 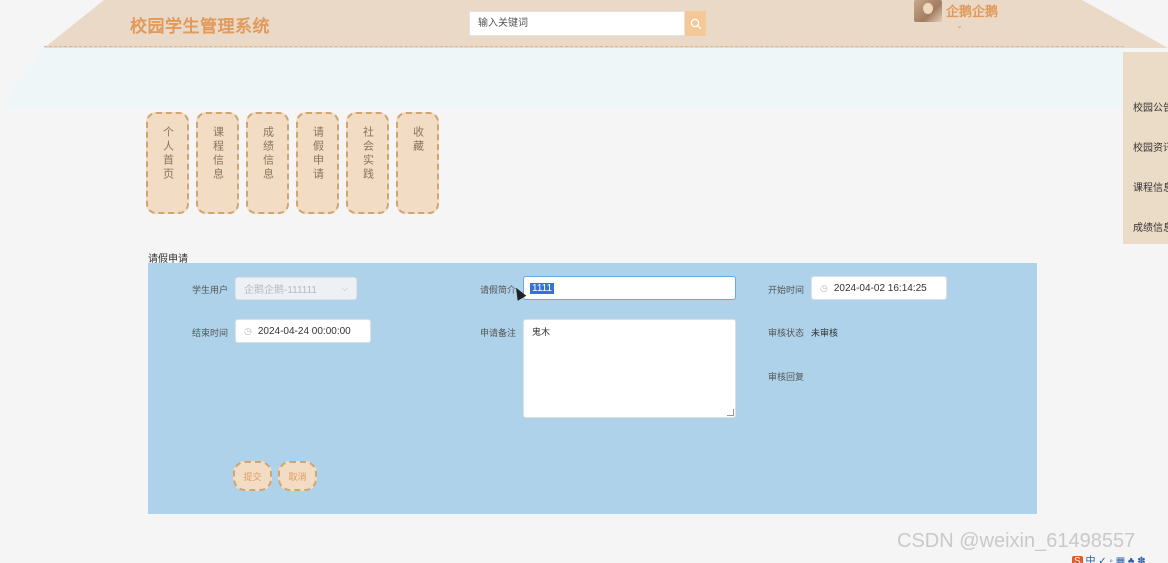 What do you see at coordinates (417, 163) in the screenshot?
I see `tab-favorites: 收藏` at bounding box center [417, 163].